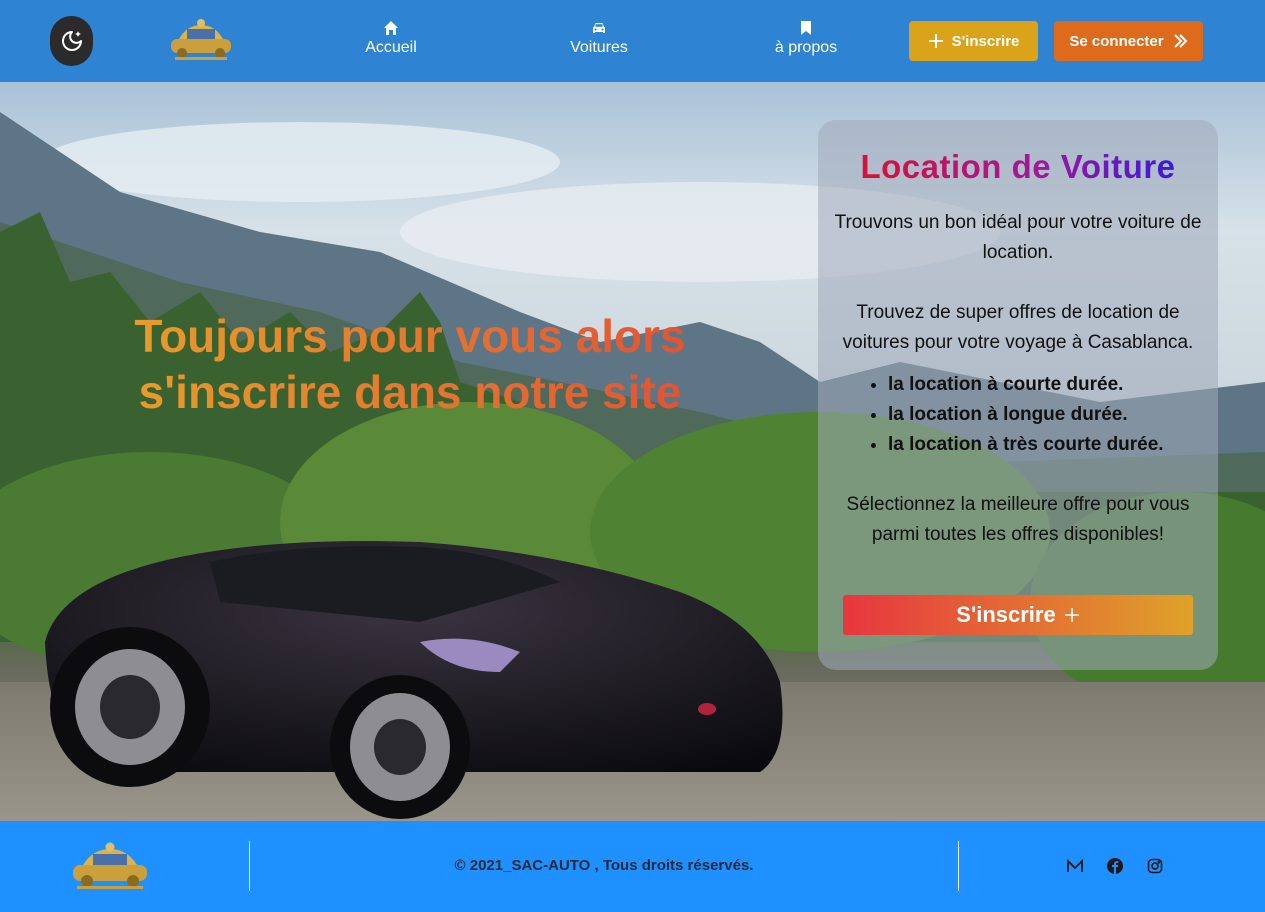 This screenshot has height=912, width=1265. Describe the element at coordinates (599, 38) in the screenshot. I see `nav-voitures: Voitures` at that location.